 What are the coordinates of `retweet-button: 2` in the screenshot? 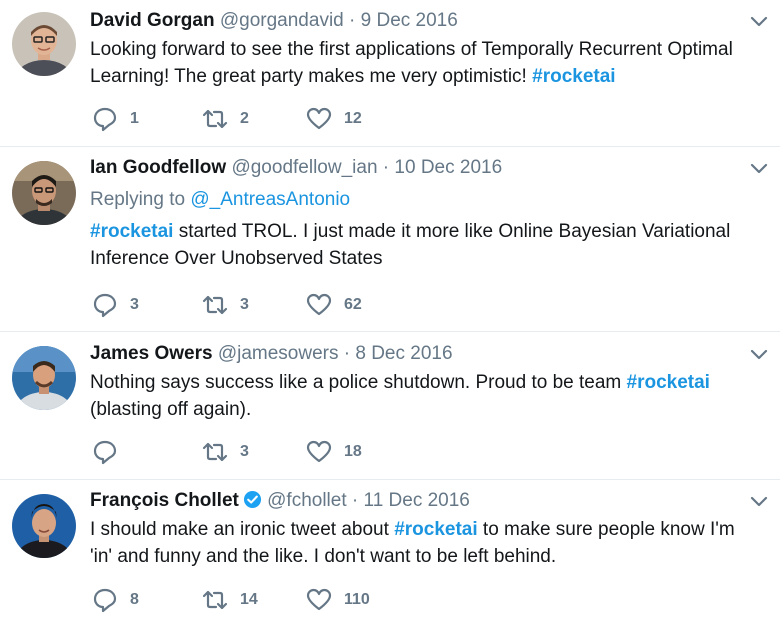 It's located at (225, 119).